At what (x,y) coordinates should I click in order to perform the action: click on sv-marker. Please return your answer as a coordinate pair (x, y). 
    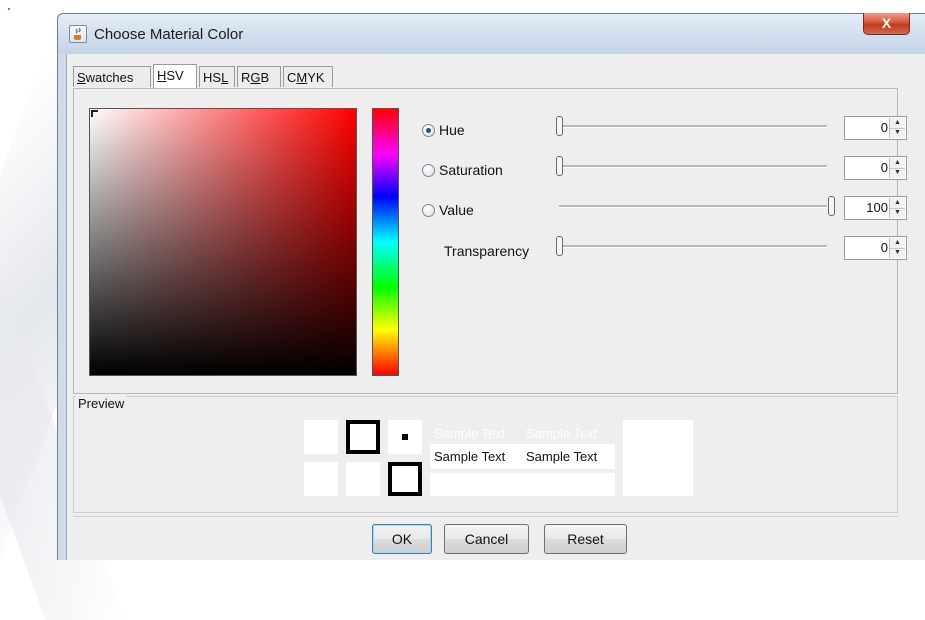
    Looking at the image, I should click on (94, 113).